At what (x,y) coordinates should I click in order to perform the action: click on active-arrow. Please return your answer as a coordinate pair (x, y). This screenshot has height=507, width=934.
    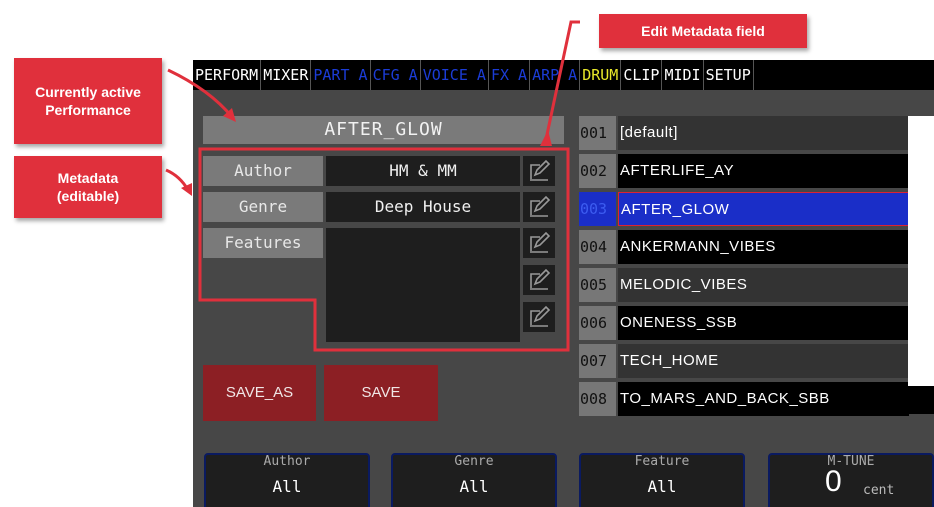
    Looking at the image, I should click on (200, 93).